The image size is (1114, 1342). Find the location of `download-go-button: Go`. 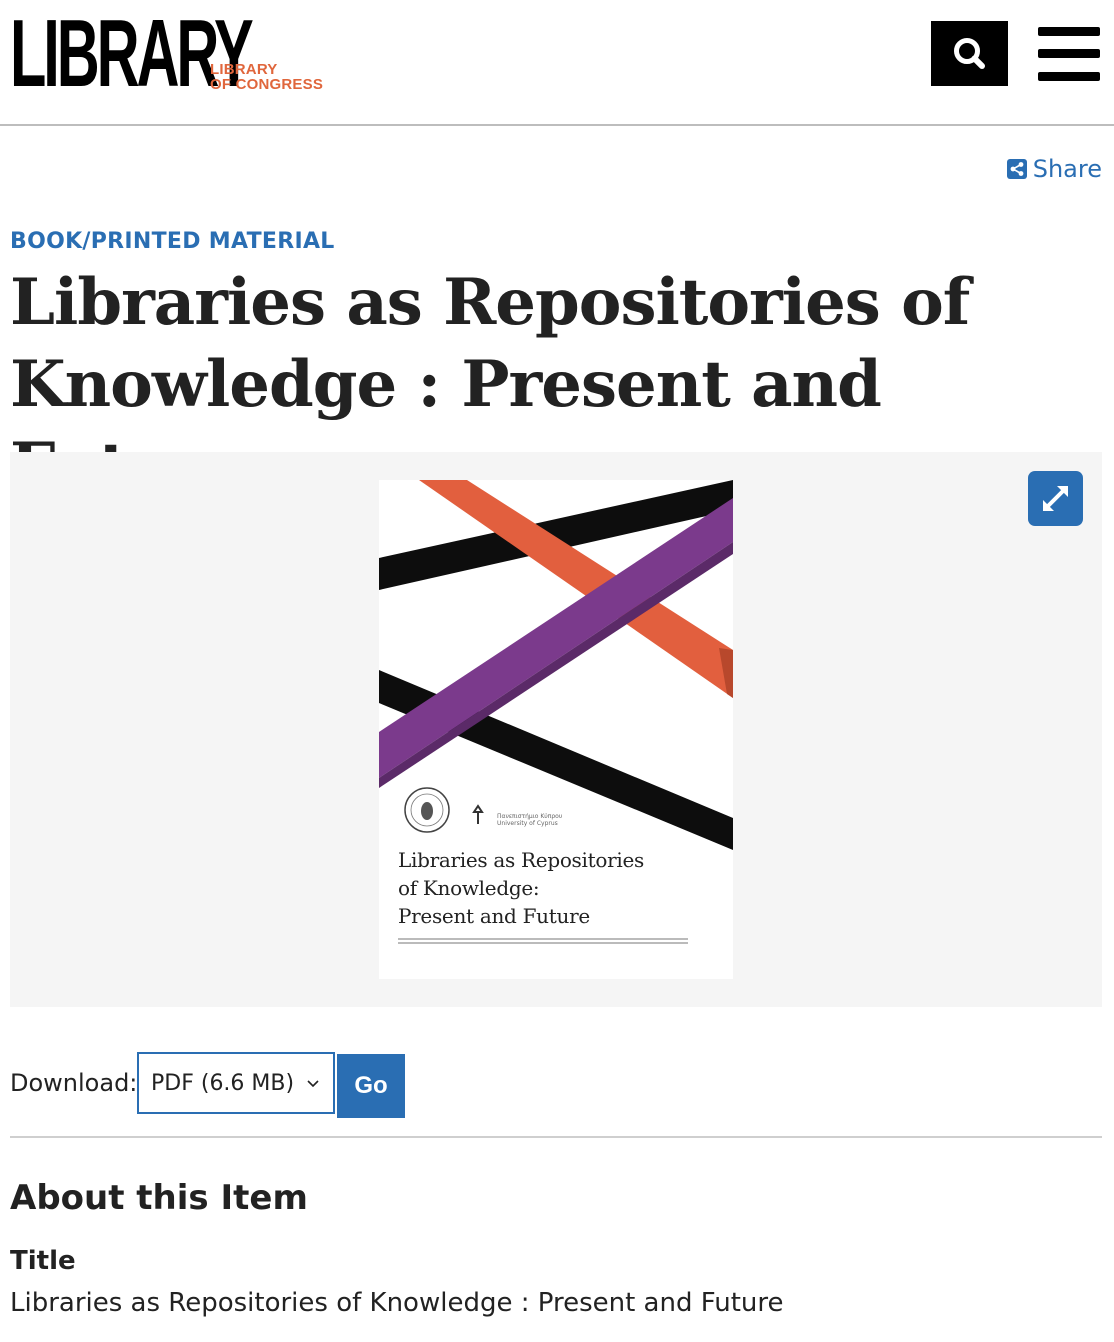

download-go-button: Go is located at coordinates (371, 1086).